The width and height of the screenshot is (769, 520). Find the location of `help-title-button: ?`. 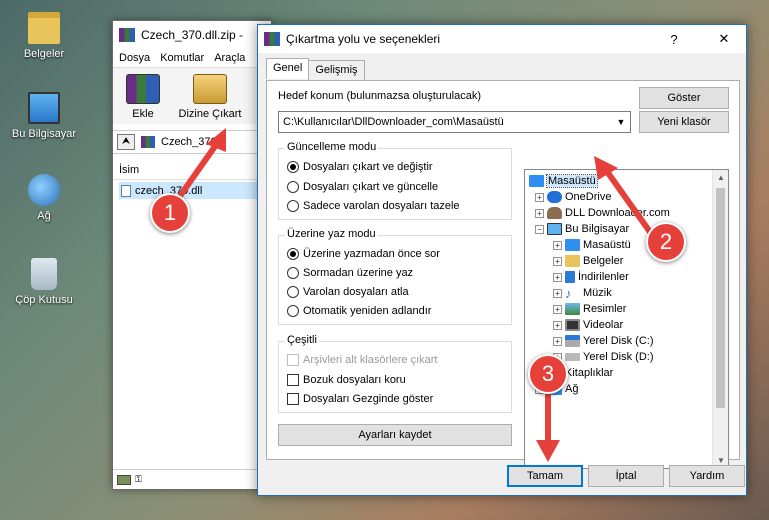

help-title-button: ? is located at coordinates (674, 39).